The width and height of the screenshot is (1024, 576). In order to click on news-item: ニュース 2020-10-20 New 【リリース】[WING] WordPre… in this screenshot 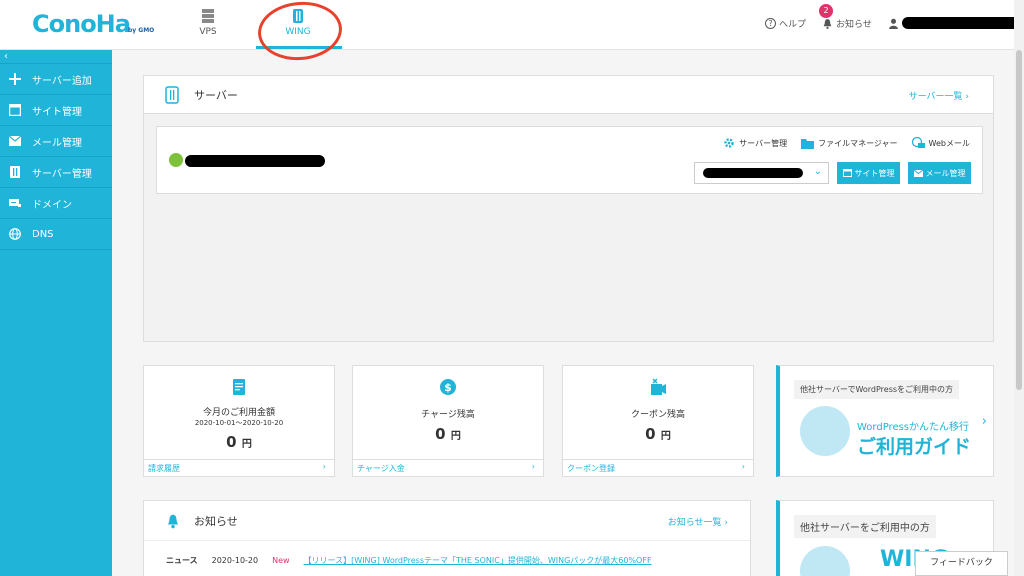, I will do `click(409, 560)`.